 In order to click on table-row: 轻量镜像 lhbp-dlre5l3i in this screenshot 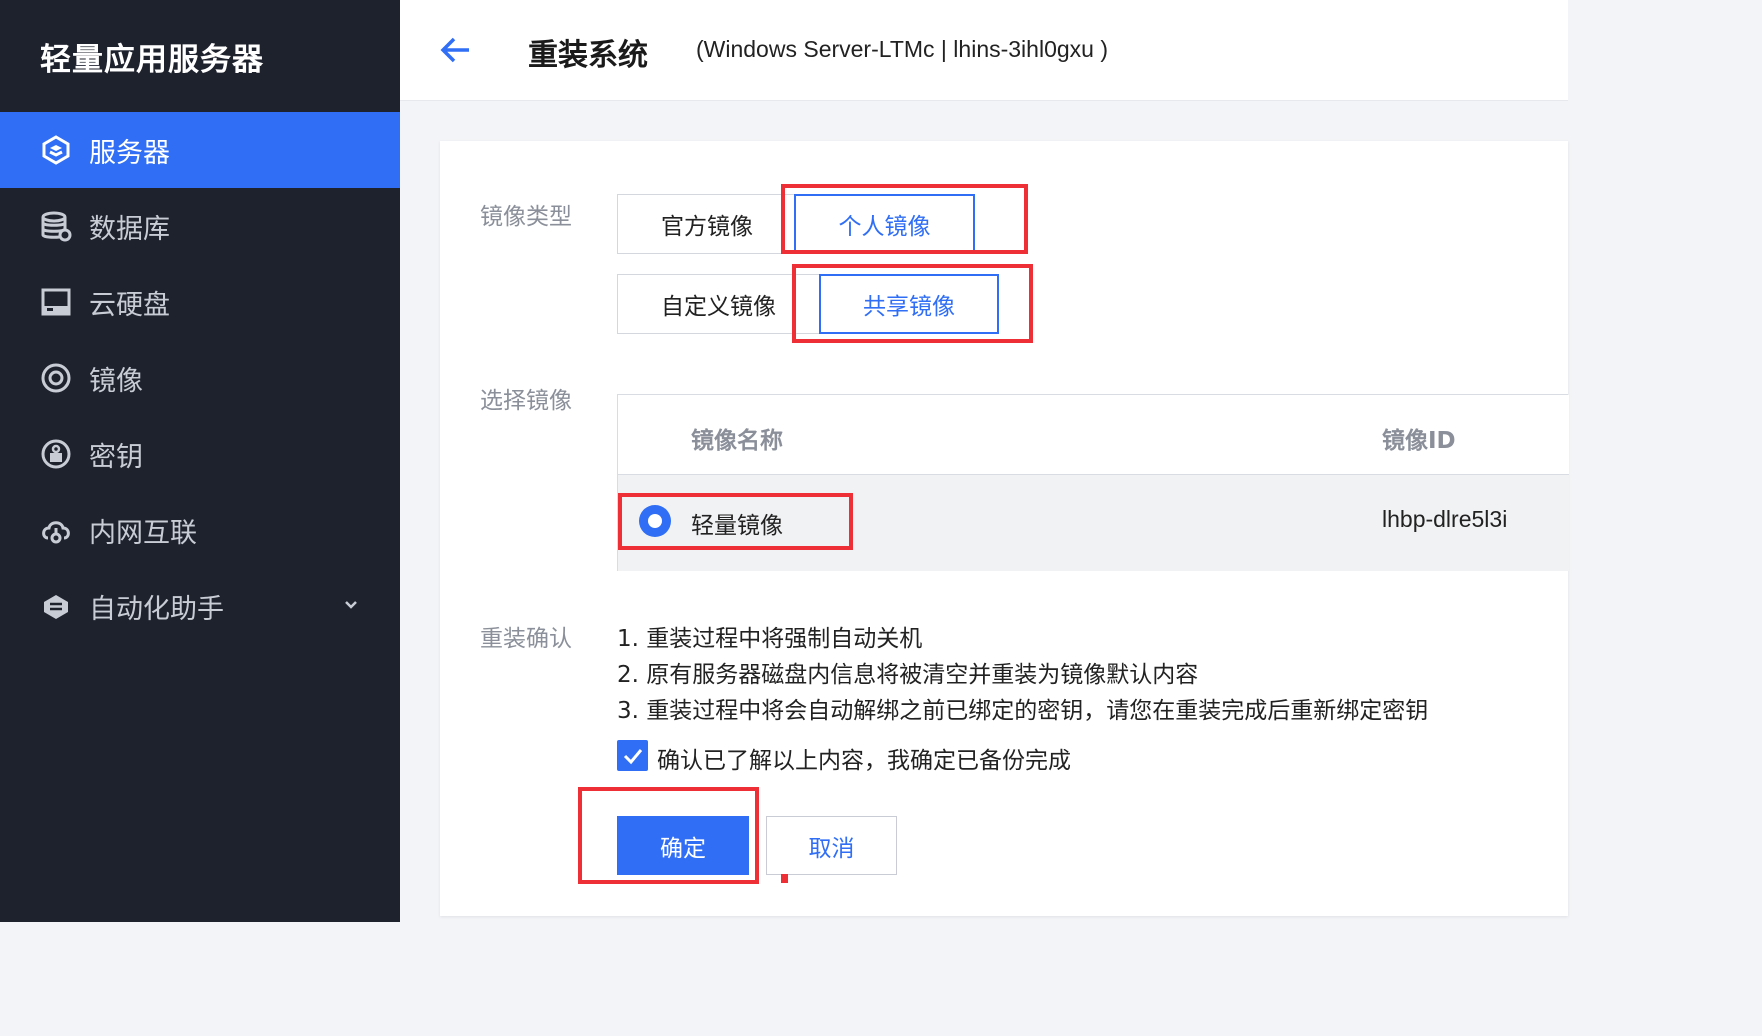, I will do `click(1093, 523)`.